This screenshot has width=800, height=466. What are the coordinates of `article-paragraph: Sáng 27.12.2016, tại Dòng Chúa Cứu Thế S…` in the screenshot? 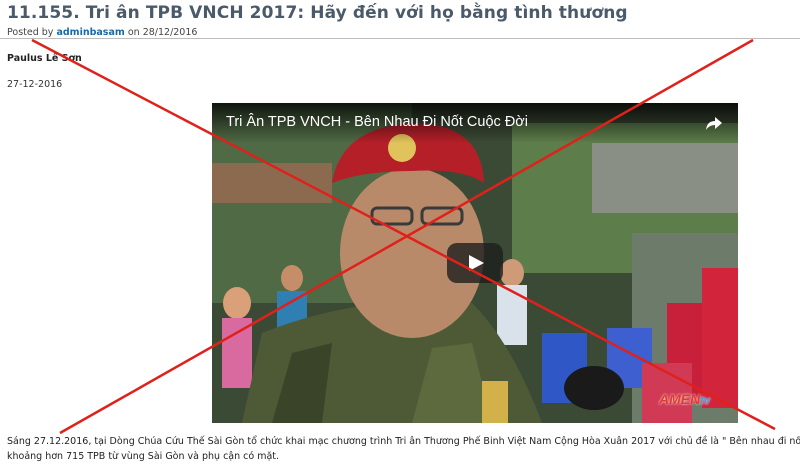 It's located at (403, 449).